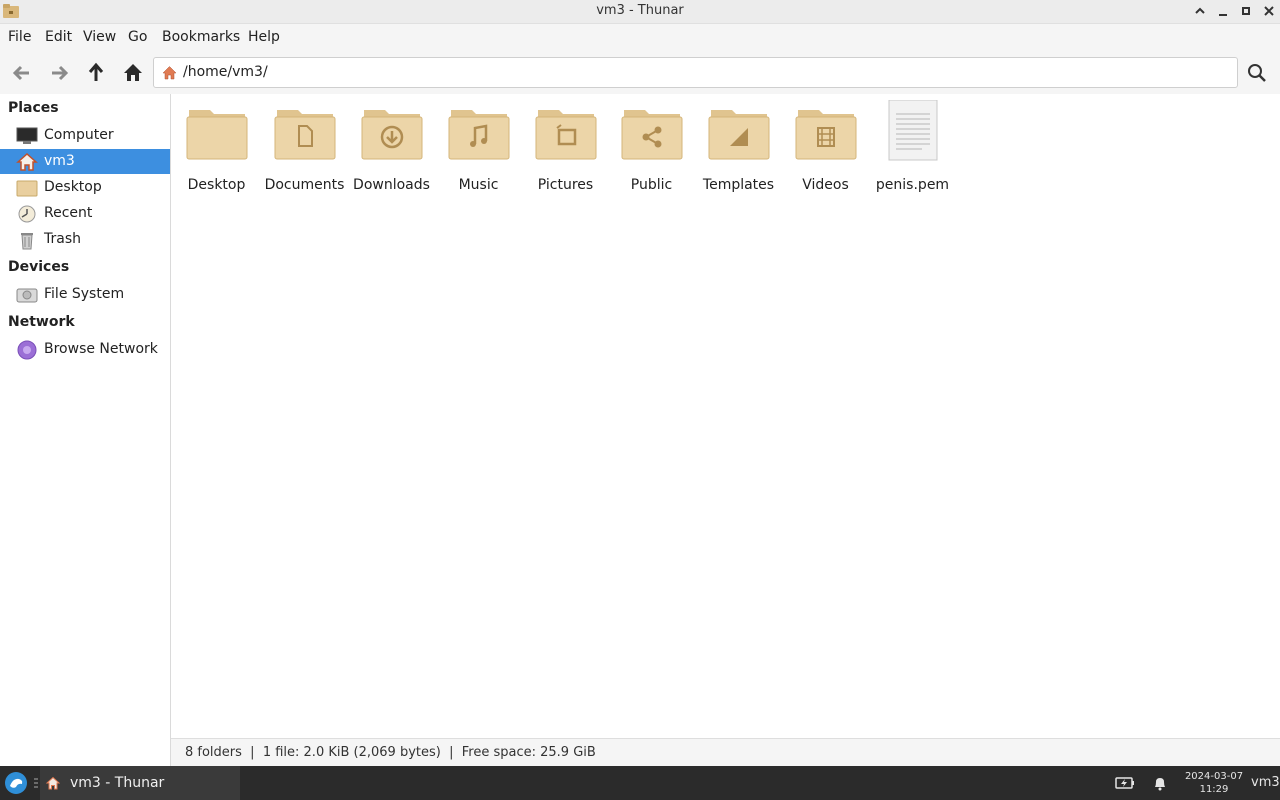 This screenshot has height=800, width=1280. Describe the element at coordinates (58, 37) in the screenshot. I see `menu-edit: Edit` at that location.